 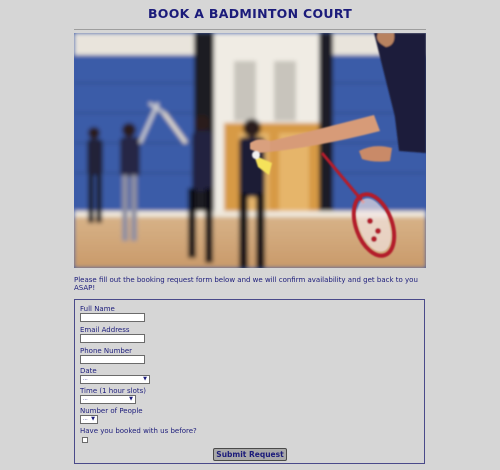 What do you see at coordinates (111, 411) in the screenshot?
I see `people-label: Number of People` at bounding box center [111, 411].